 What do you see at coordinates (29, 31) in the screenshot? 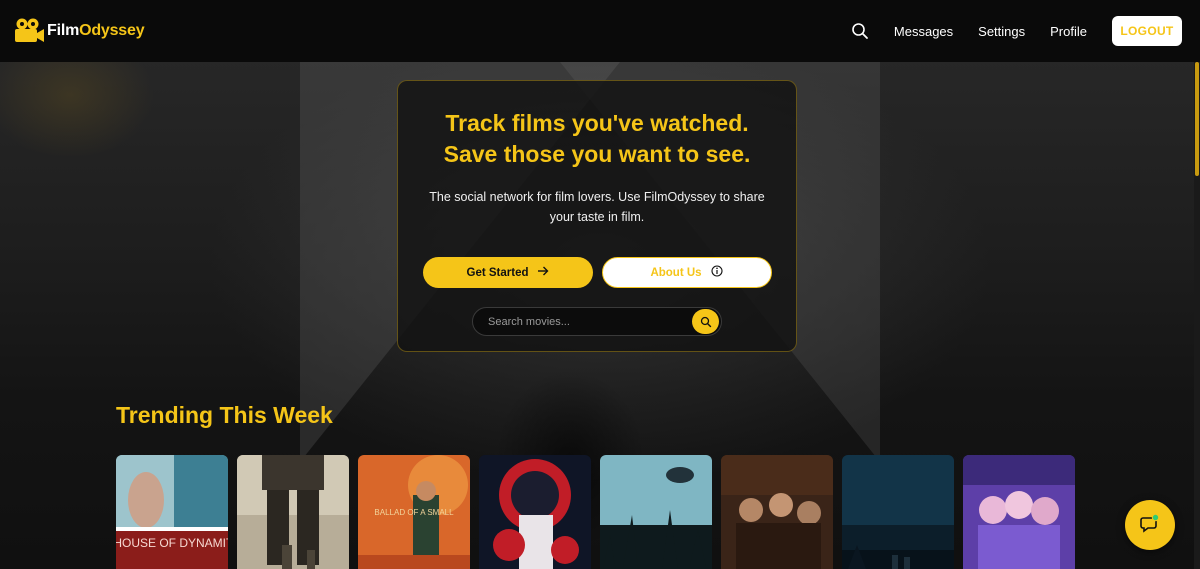
I see `film-camera-icon` at bounding box center [29, 31].